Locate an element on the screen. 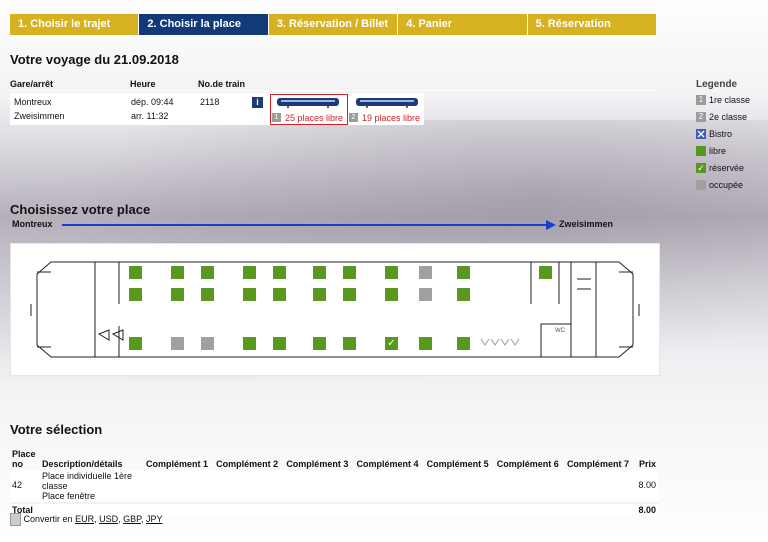 This screenshot has height=542, width=768. col-complement-4: Complément 4 is located at coordinates (387, 464).